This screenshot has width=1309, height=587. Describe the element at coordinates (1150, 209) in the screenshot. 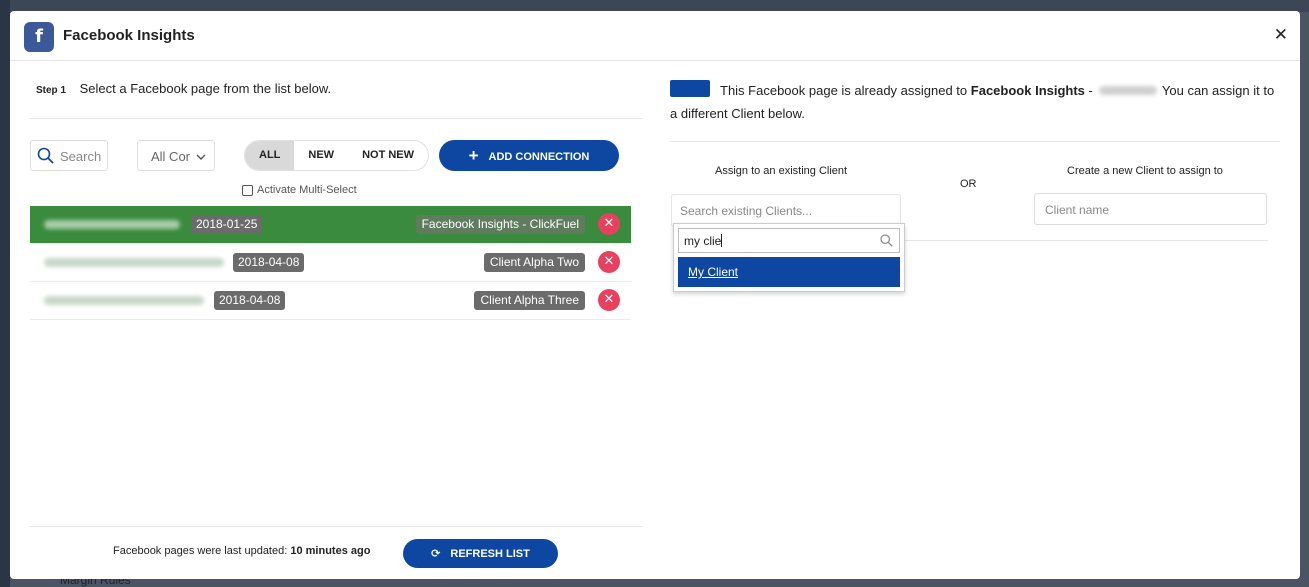

I see `client-name-field: Client name` at that location.